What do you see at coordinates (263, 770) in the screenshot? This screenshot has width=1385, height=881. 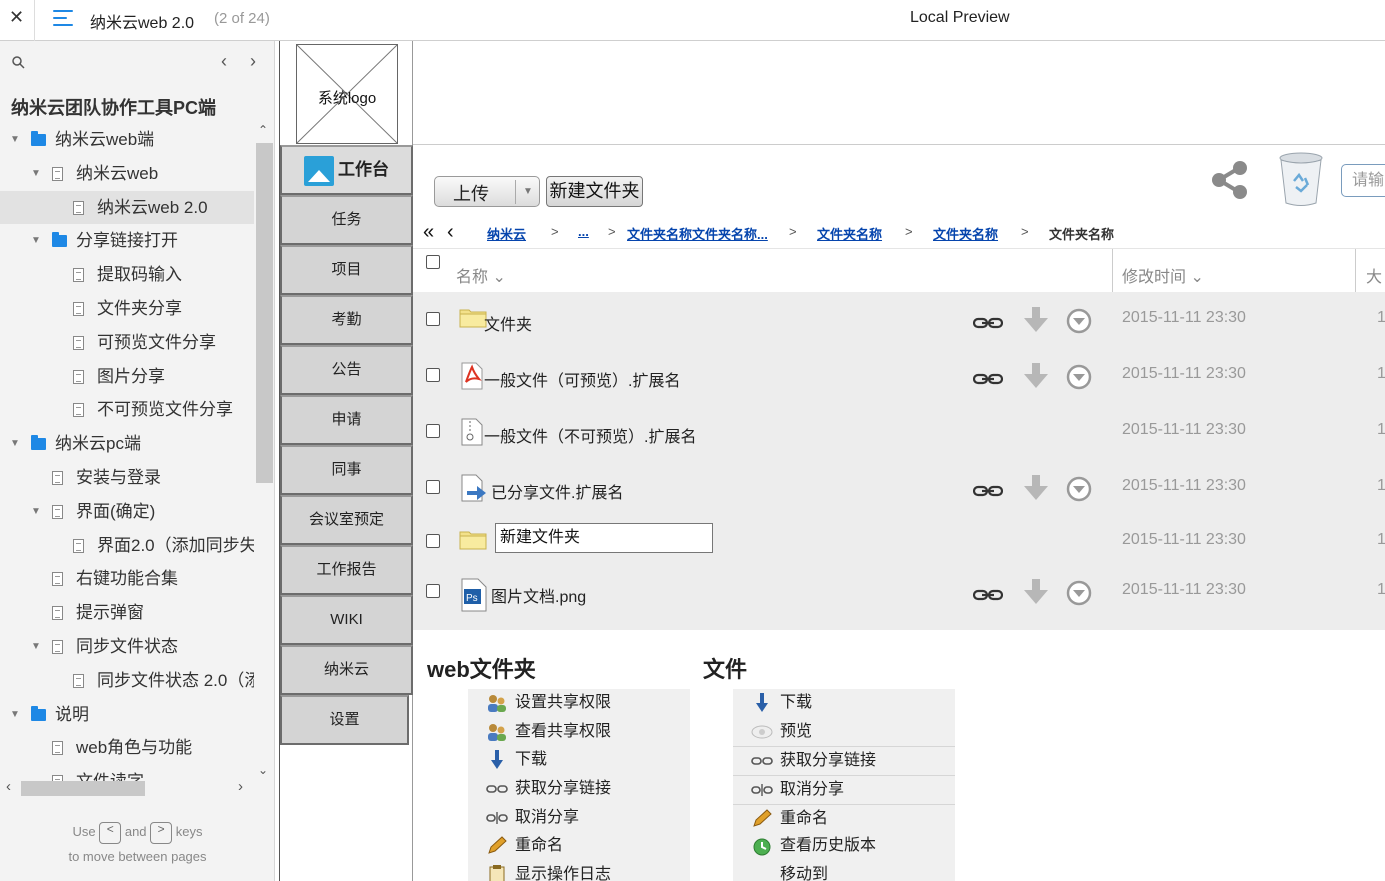 I see `scroll-down-icon: ⌄` at bounding box center [263, 770].